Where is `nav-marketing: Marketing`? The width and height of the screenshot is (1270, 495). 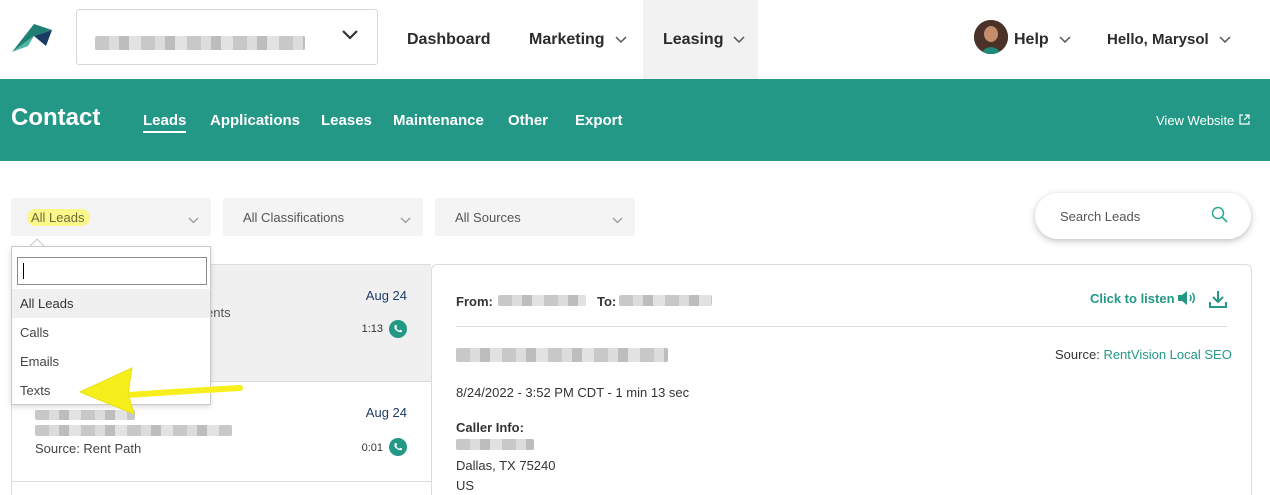
nav-marketing: Marketing is located at coordinates (578, 39).